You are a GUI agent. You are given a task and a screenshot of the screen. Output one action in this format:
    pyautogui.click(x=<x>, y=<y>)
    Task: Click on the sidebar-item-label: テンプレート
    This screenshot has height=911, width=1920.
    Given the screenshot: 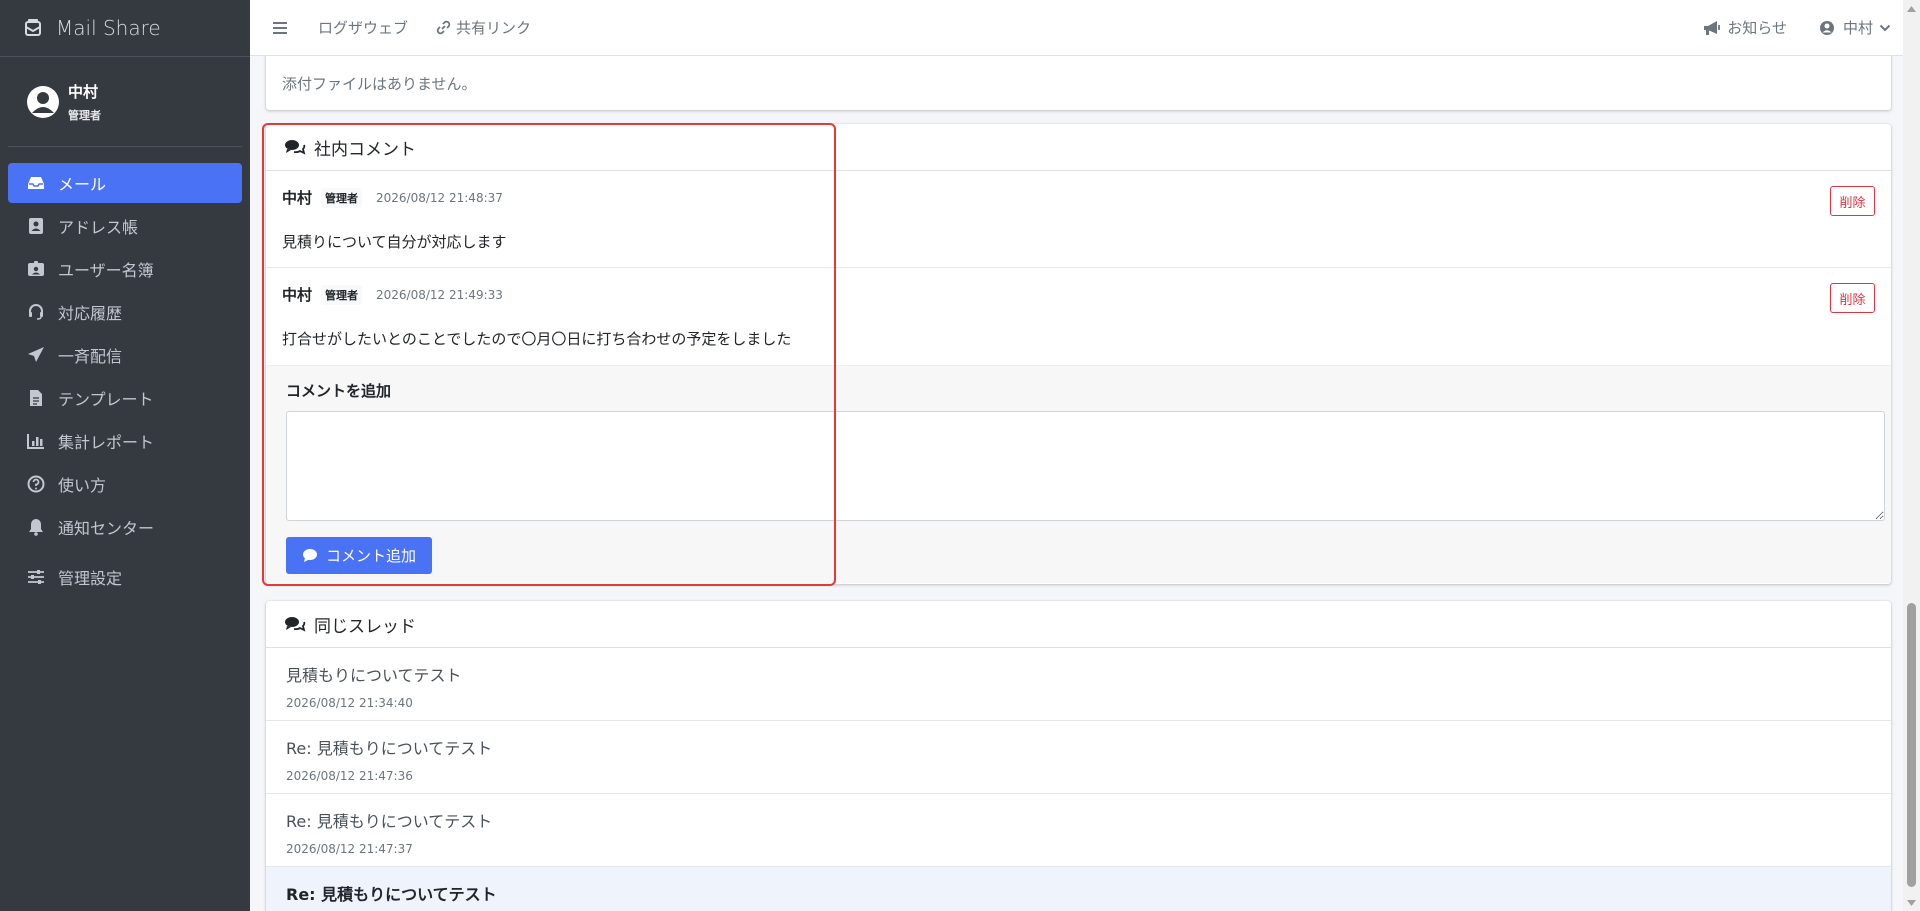 What is the action you would take?
    pyautogui.click(x=106, y=399)
    